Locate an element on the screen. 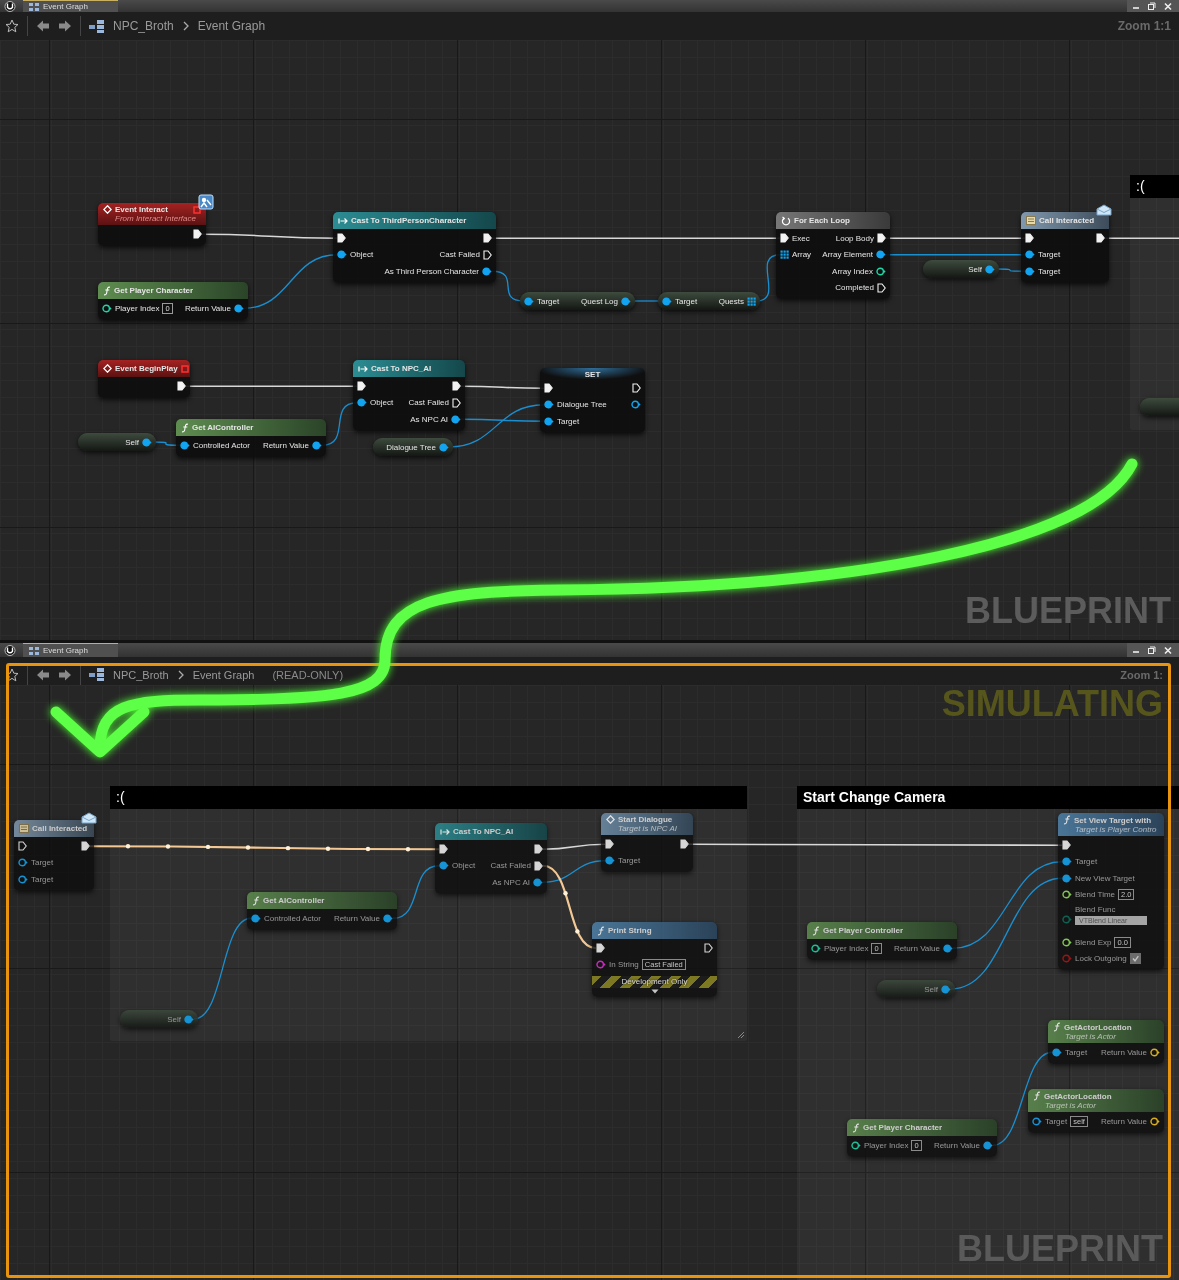  event-node: Event BeginPlay is located at coordinates (144, 379).